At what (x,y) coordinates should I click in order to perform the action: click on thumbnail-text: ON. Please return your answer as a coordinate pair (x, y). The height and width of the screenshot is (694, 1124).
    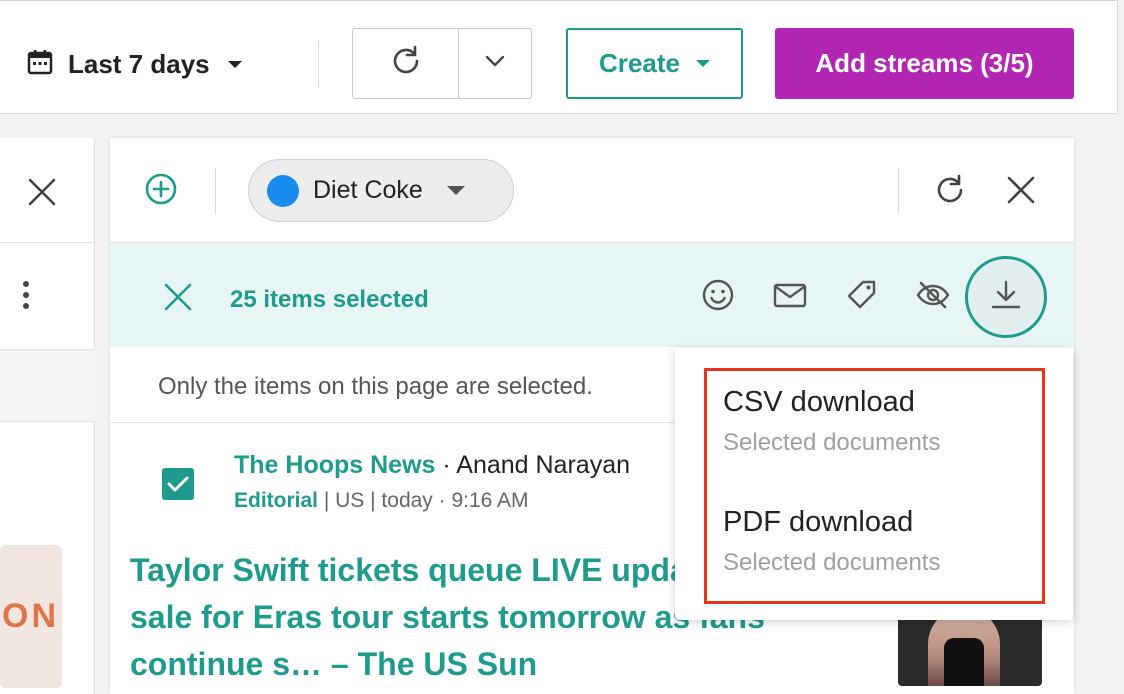
    Looking at the image, I should click on (30, 616).